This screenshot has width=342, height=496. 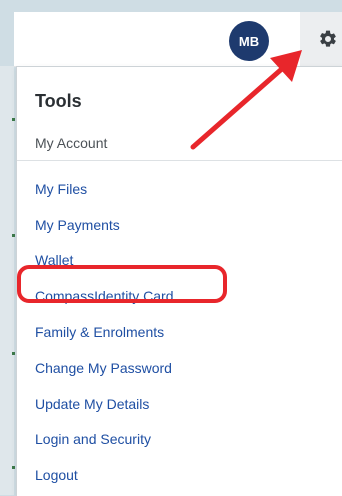 I want to click on menu-item-change-password: Change My Password, so click(x=104, y=368).